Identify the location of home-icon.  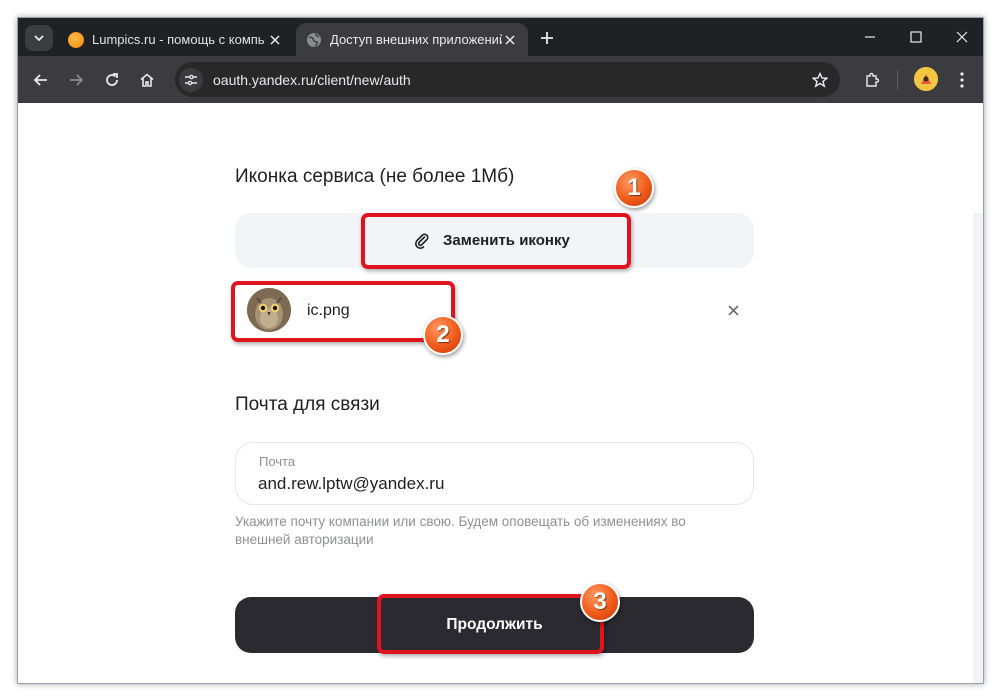
(147, 80).